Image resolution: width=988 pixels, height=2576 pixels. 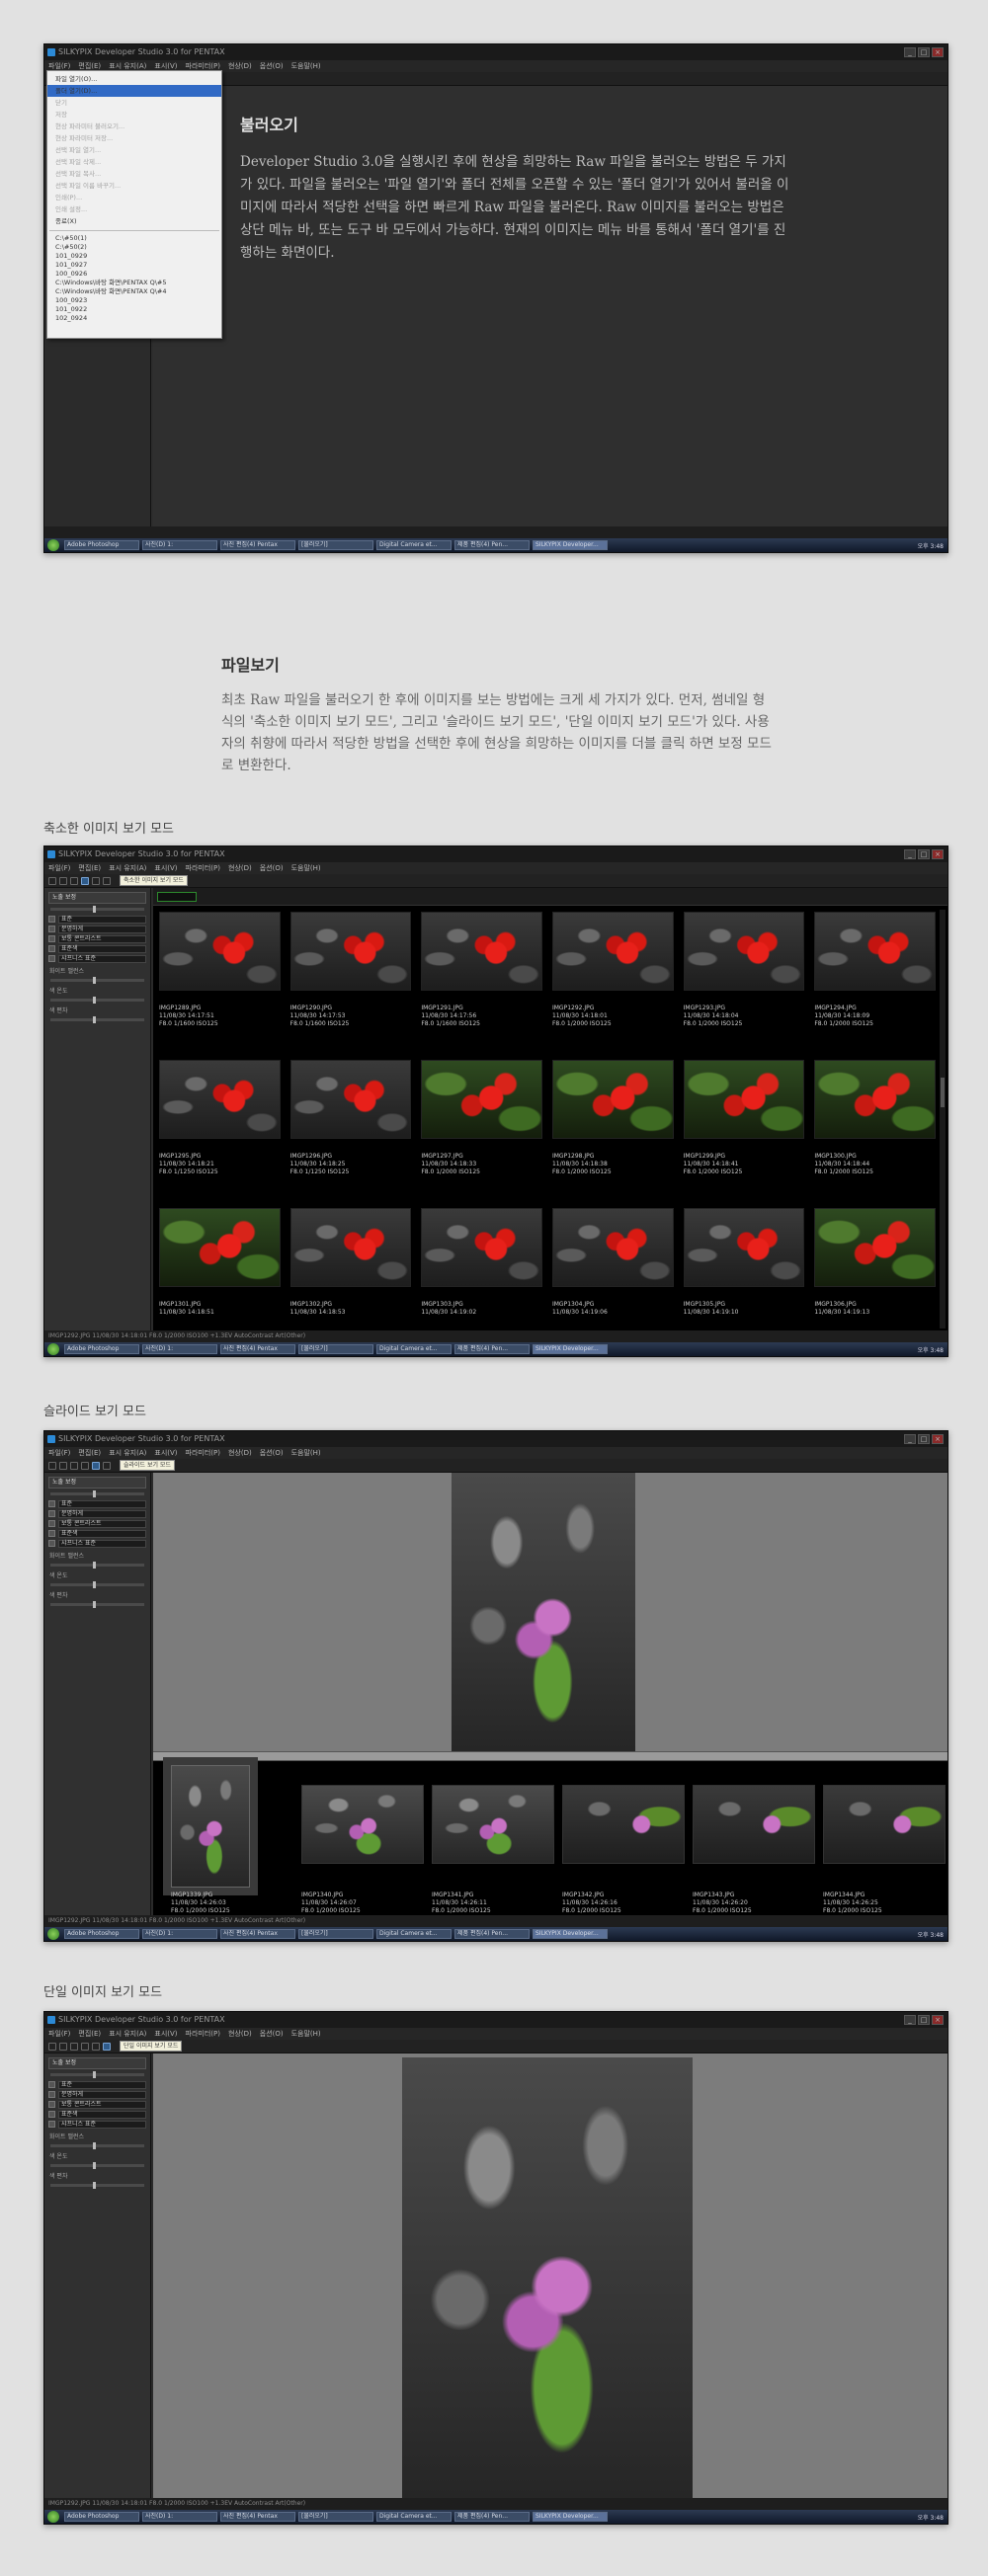 What do you see at coordinates (97, 2084) in the screenshot?
I see `panel-row: 표준` at bounding box center [97, 2084].